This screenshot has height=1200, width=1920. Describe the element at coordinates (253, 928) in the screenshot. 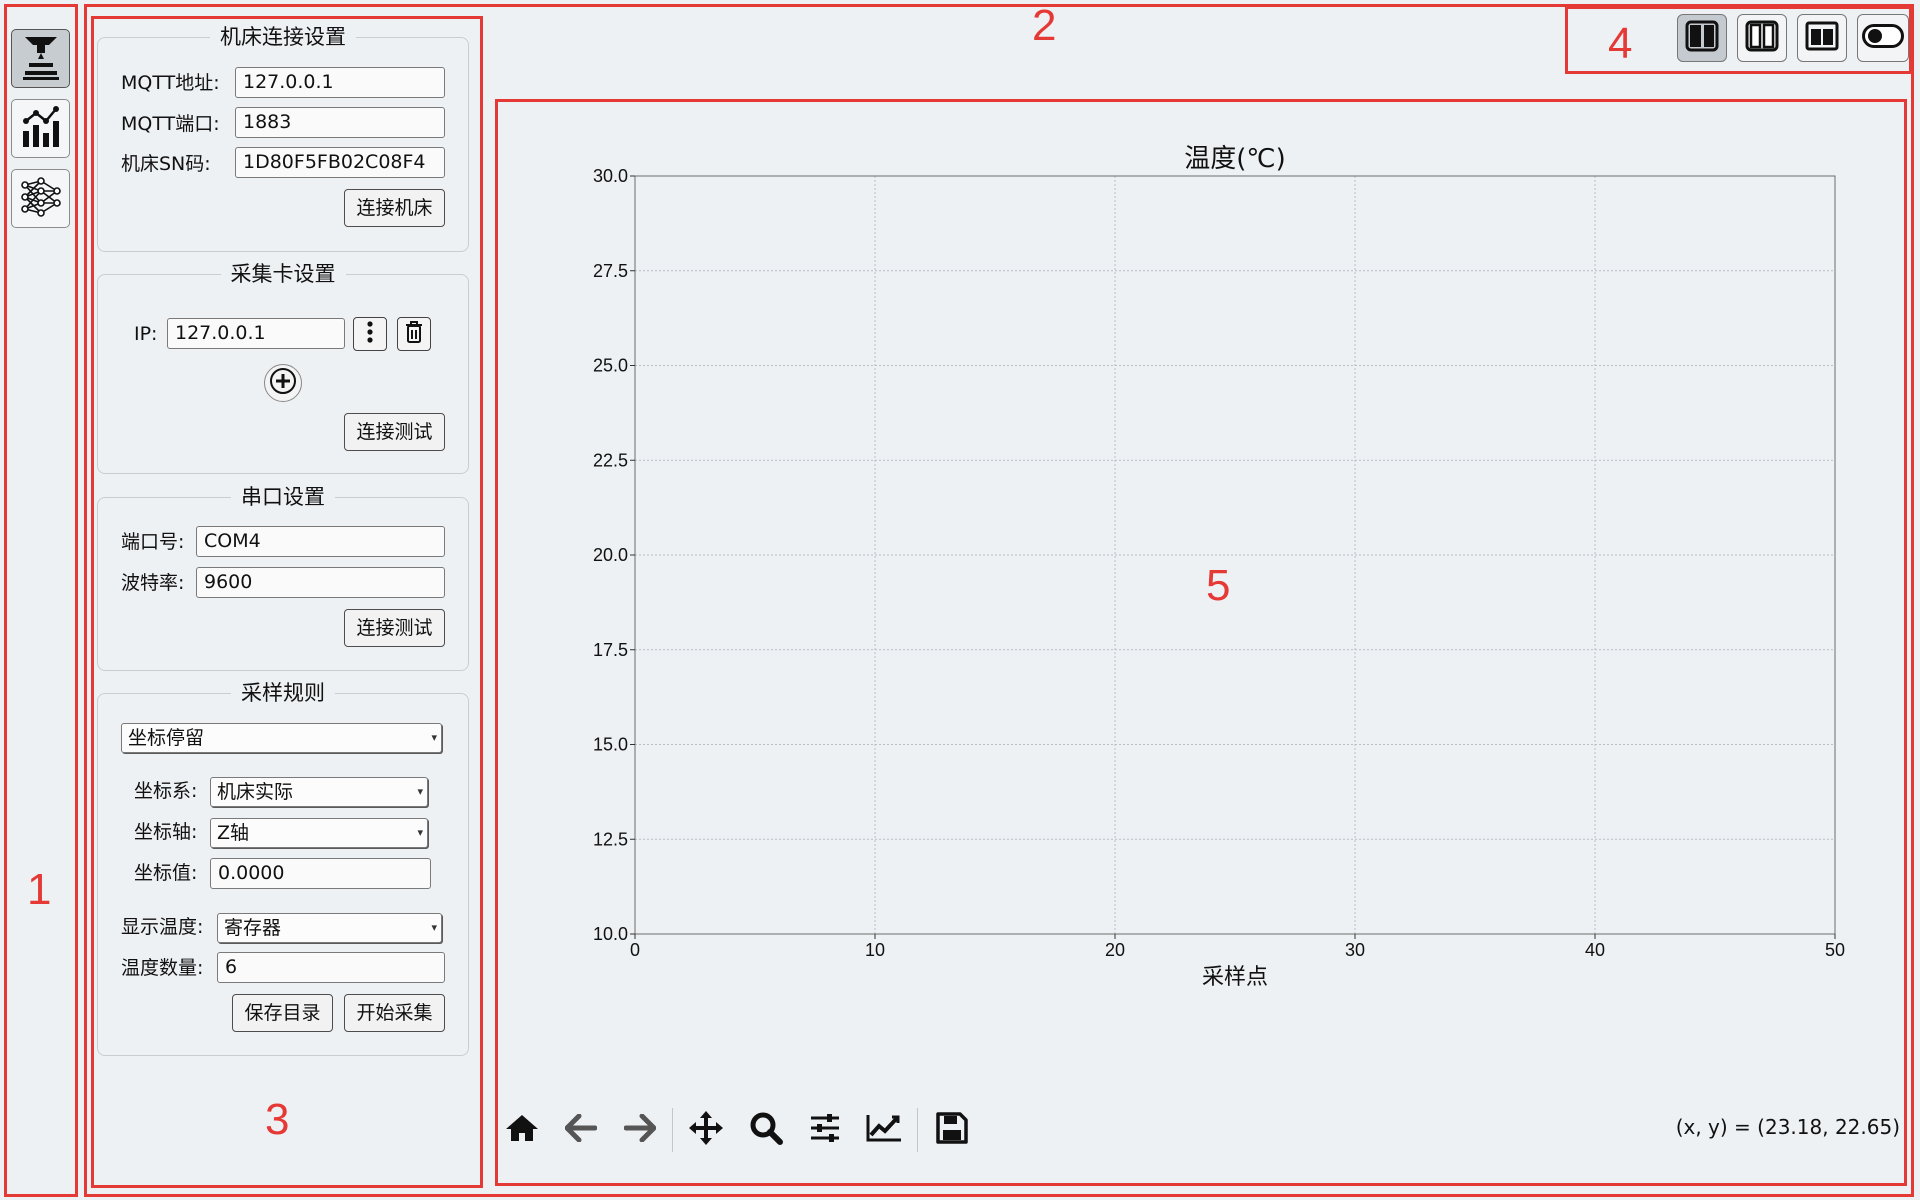

I see `display-temp-value: 寄存器` at that location.